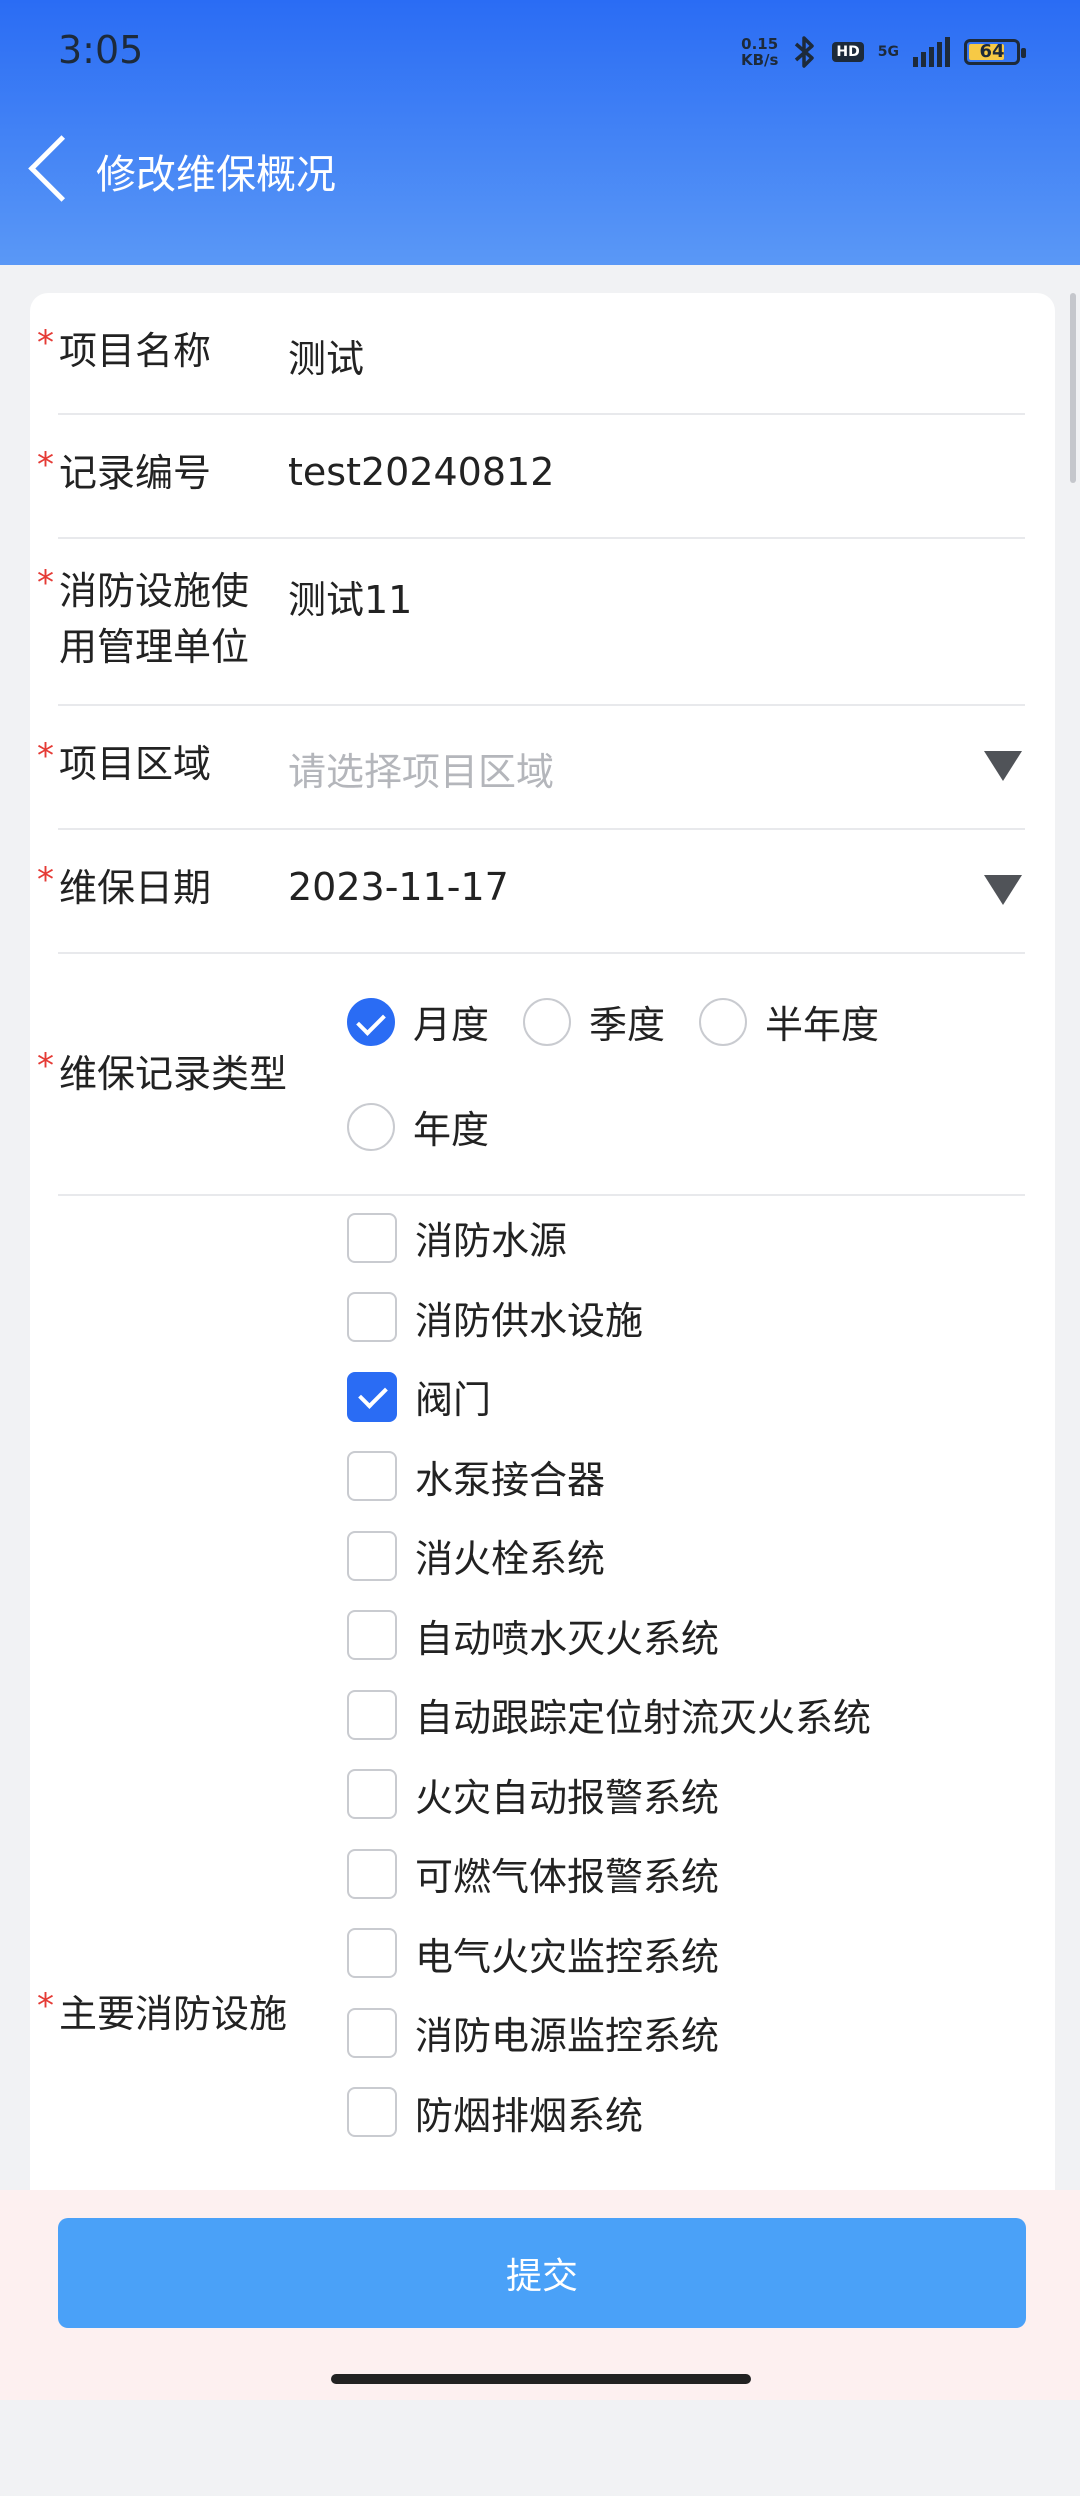  Describe the element at coordinates (372, 1396) in the screenshot. I see `checkbox-checked-icon` at that location.